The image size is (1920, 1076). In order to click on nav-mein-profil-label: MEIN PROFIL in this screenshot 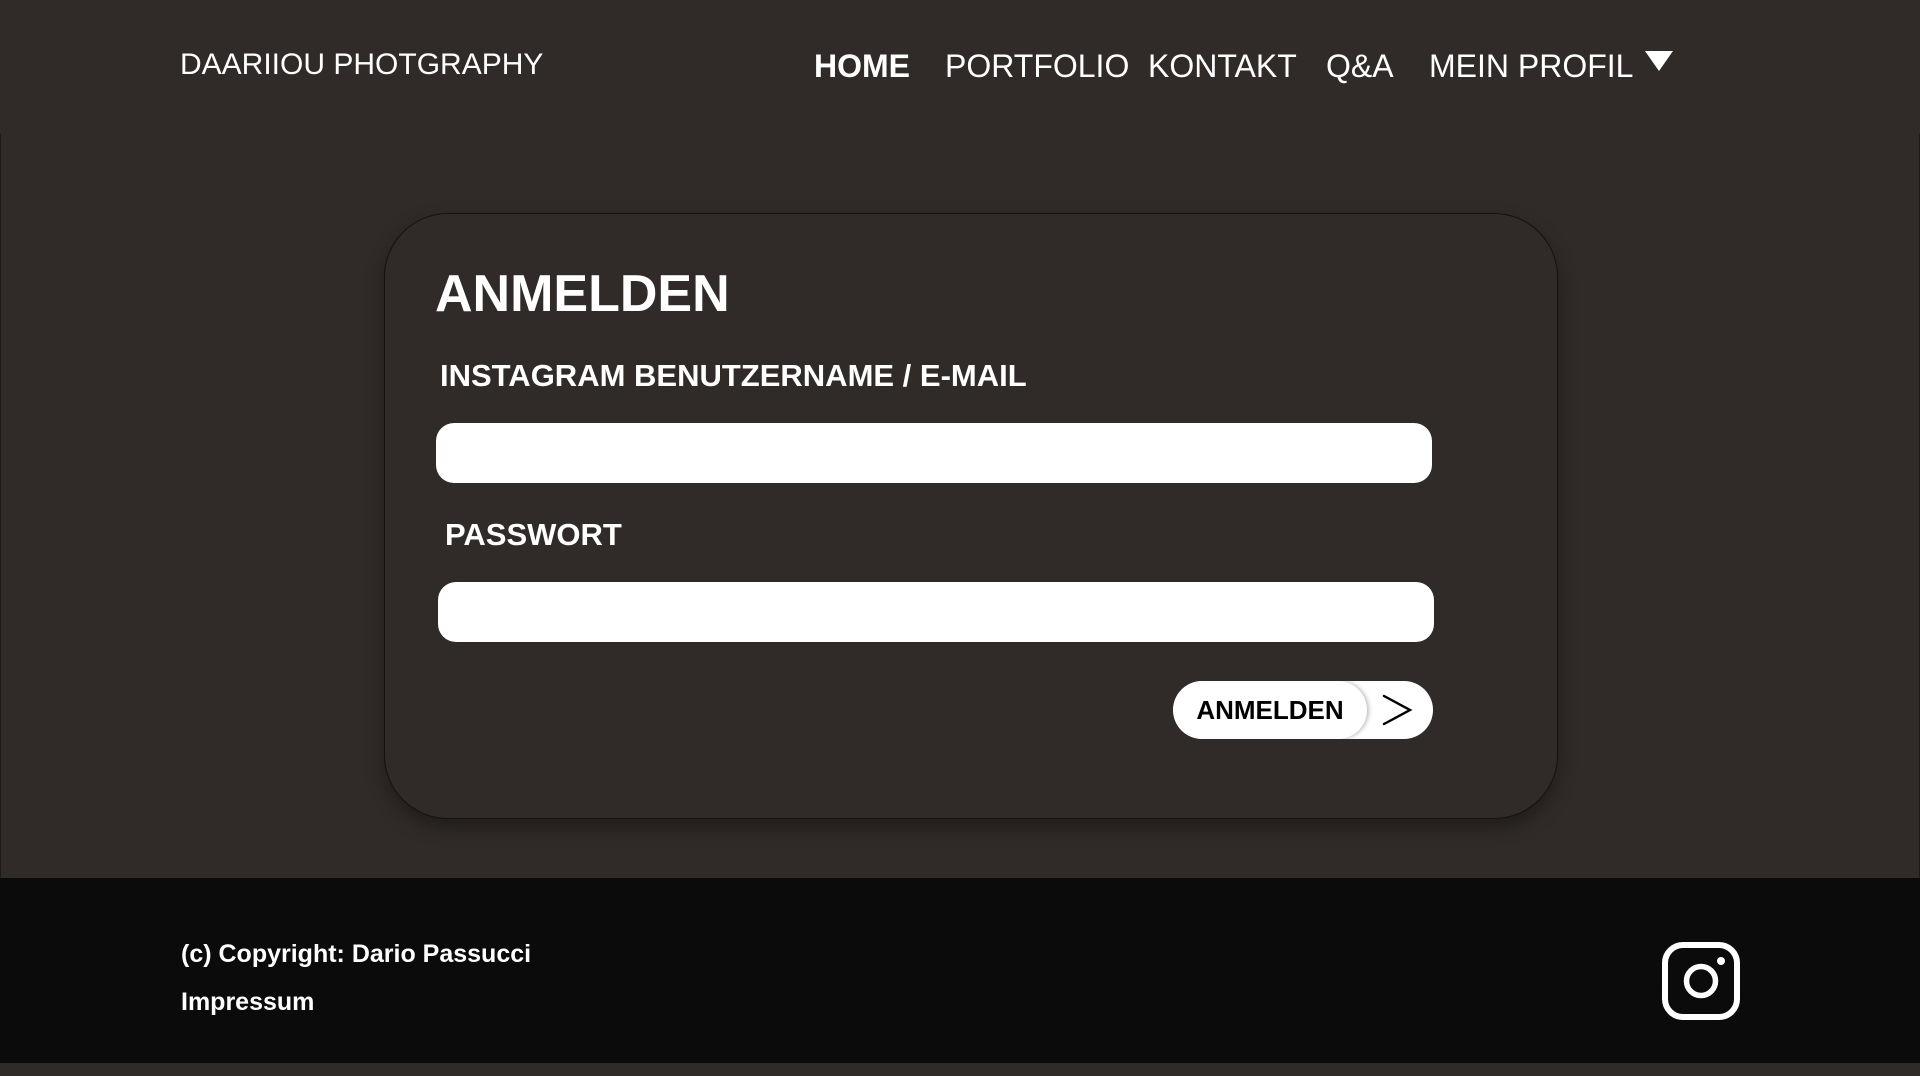, I will do `click(1531, 66)`.